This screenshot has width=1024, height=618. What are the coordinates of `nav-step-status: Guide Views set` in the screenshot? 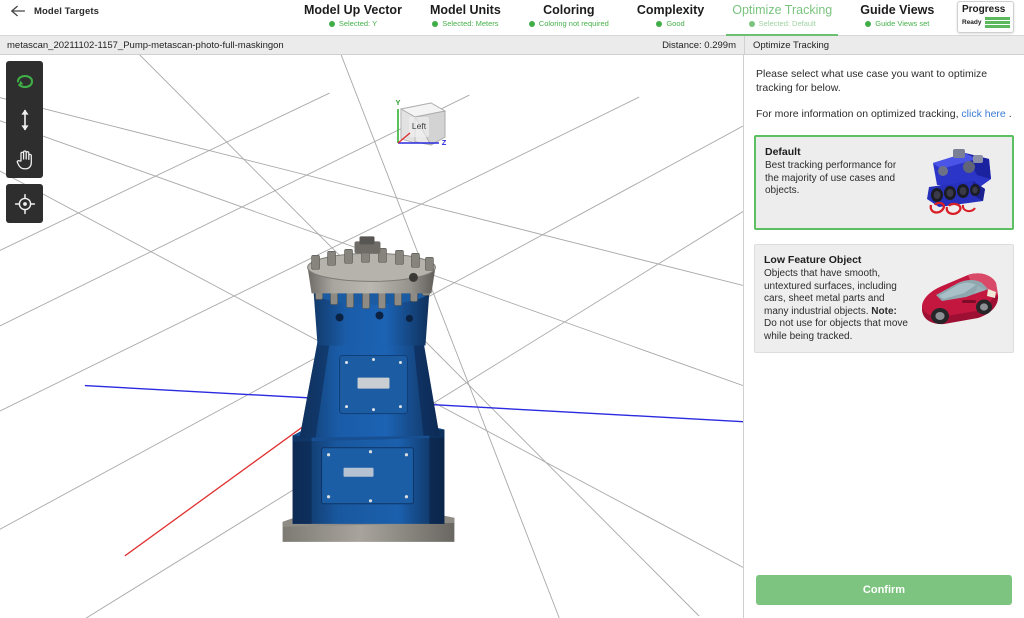 It's located at (897, 24).